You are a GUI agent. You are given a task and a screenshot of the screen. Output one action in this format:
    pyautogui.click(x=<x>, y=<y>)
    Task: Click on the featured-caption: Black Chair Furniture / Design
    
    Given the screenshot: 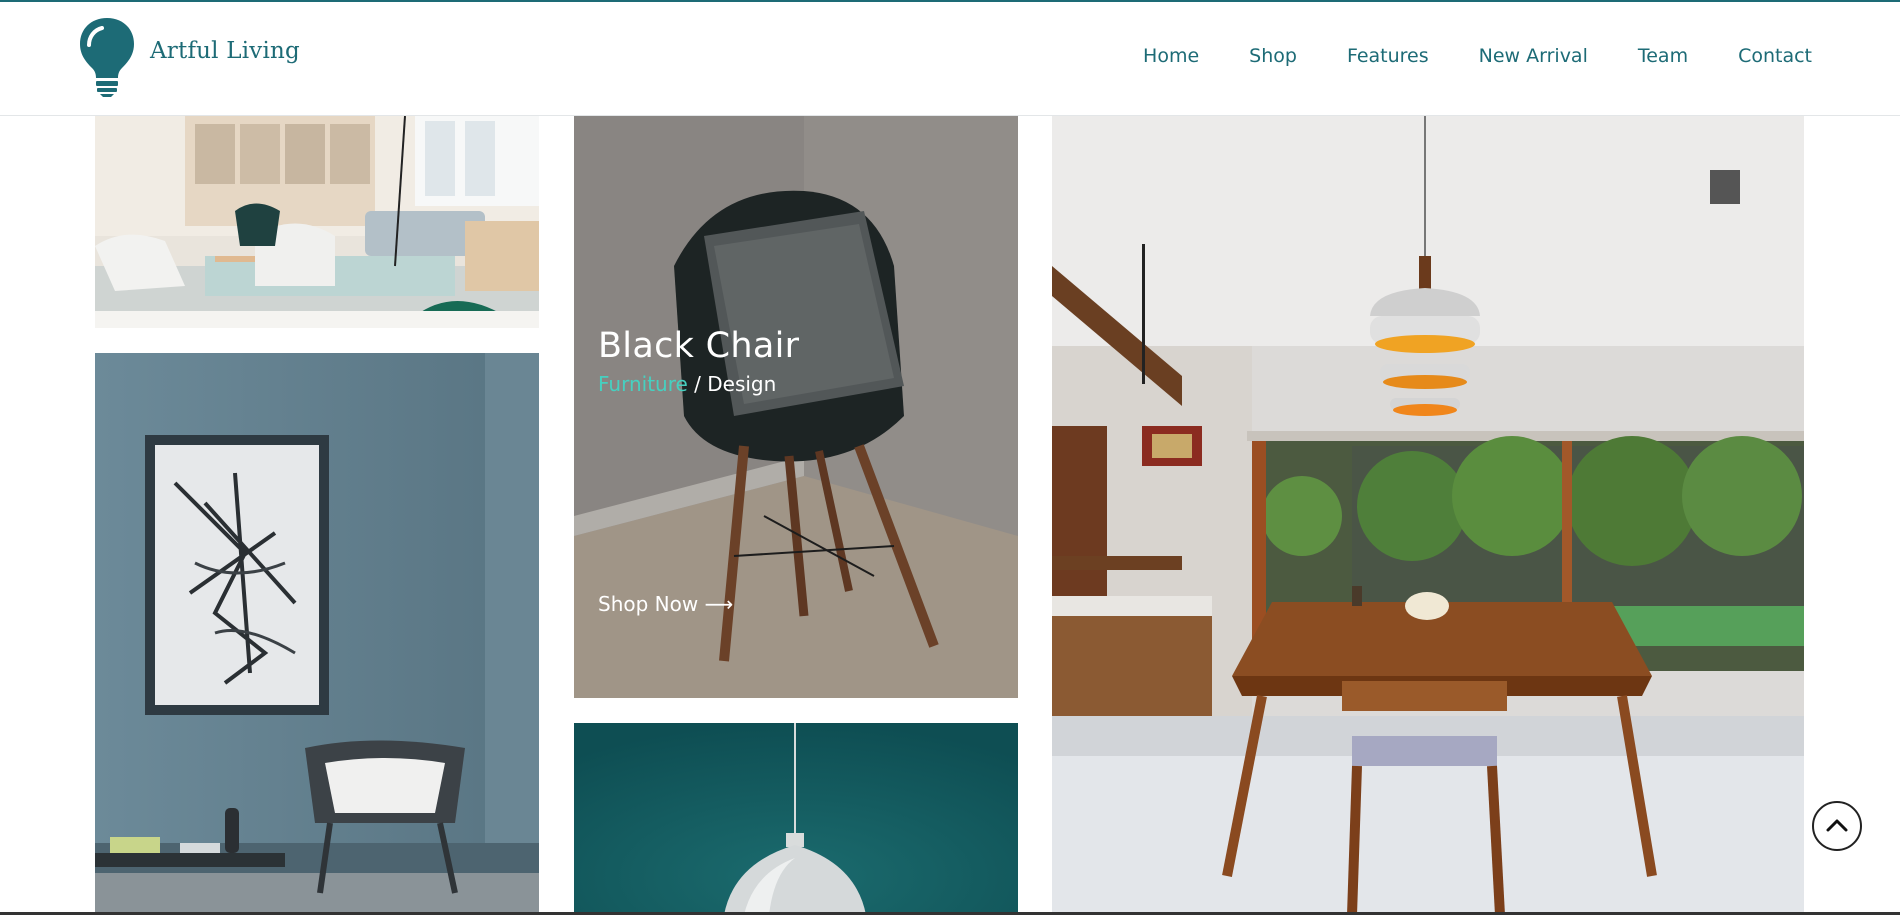 What is the action you would take?
    pyautogui.click(x=698, y=361)
    